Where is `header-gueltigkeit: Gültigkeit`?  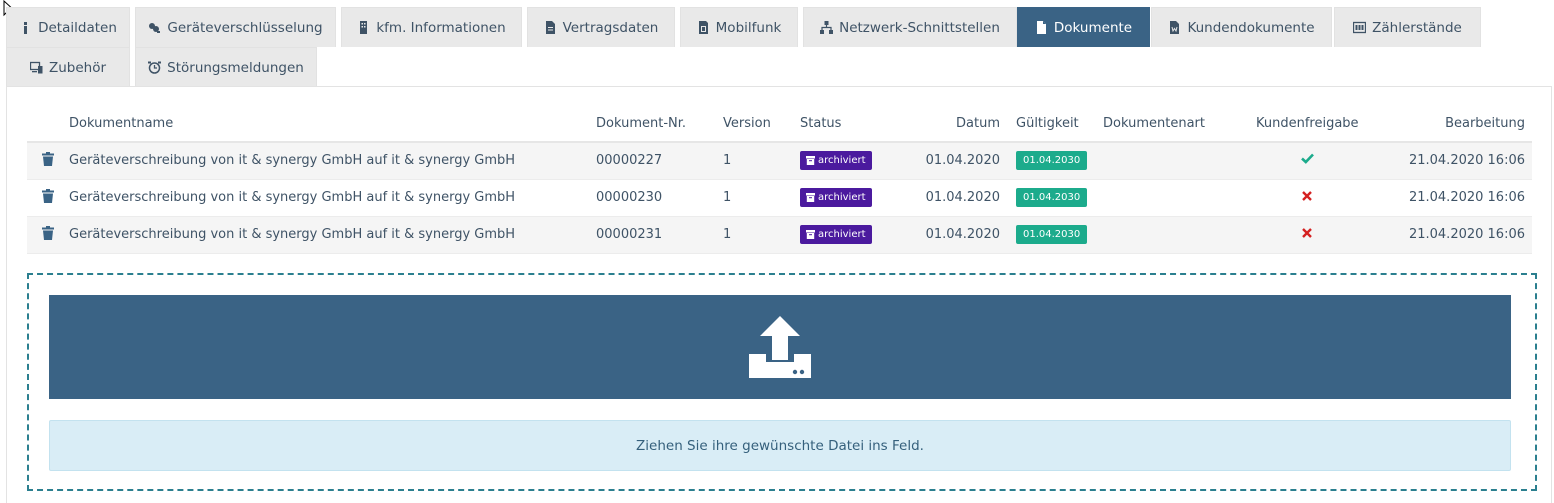
header-gueltigkeit: Gültigkeit is located at coordinates (1051, 124).